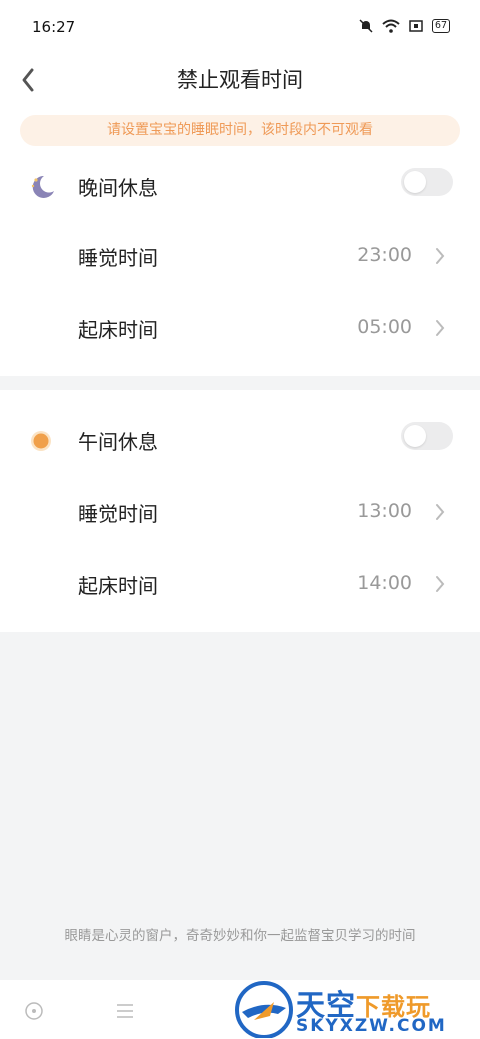 The width and height of the screenshot is (480, 1039). Describe the element at coordinates (404, 26) in the screenshot. I see `status-icons: 67` at that location.